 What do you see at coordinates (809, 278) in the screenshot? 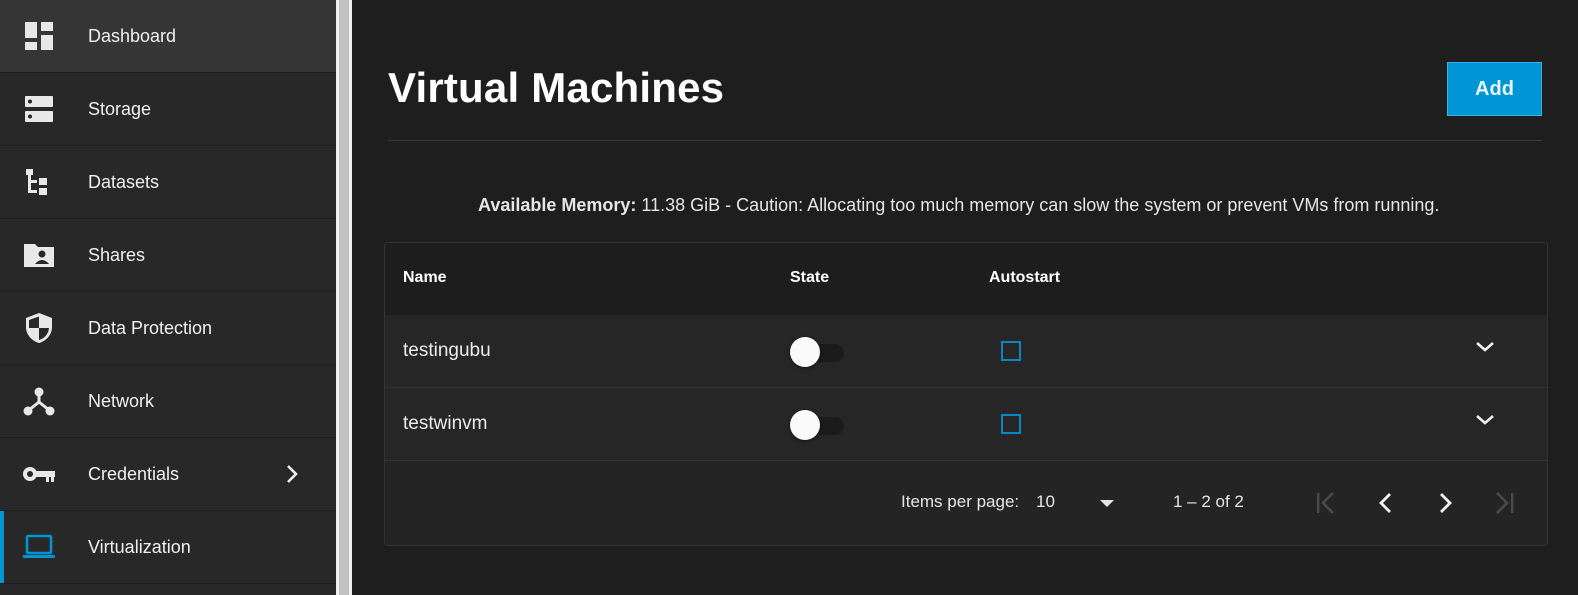
I see `column-header-state: State` at bounding box center [809, 278].